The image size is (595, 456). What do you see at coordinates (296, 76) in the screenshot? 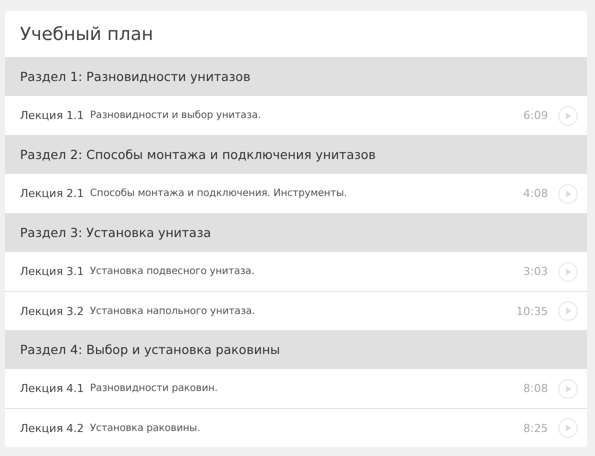
I see `section-header: Раздел 1: Разновидности унитазов` at bounding box center [296, 76].